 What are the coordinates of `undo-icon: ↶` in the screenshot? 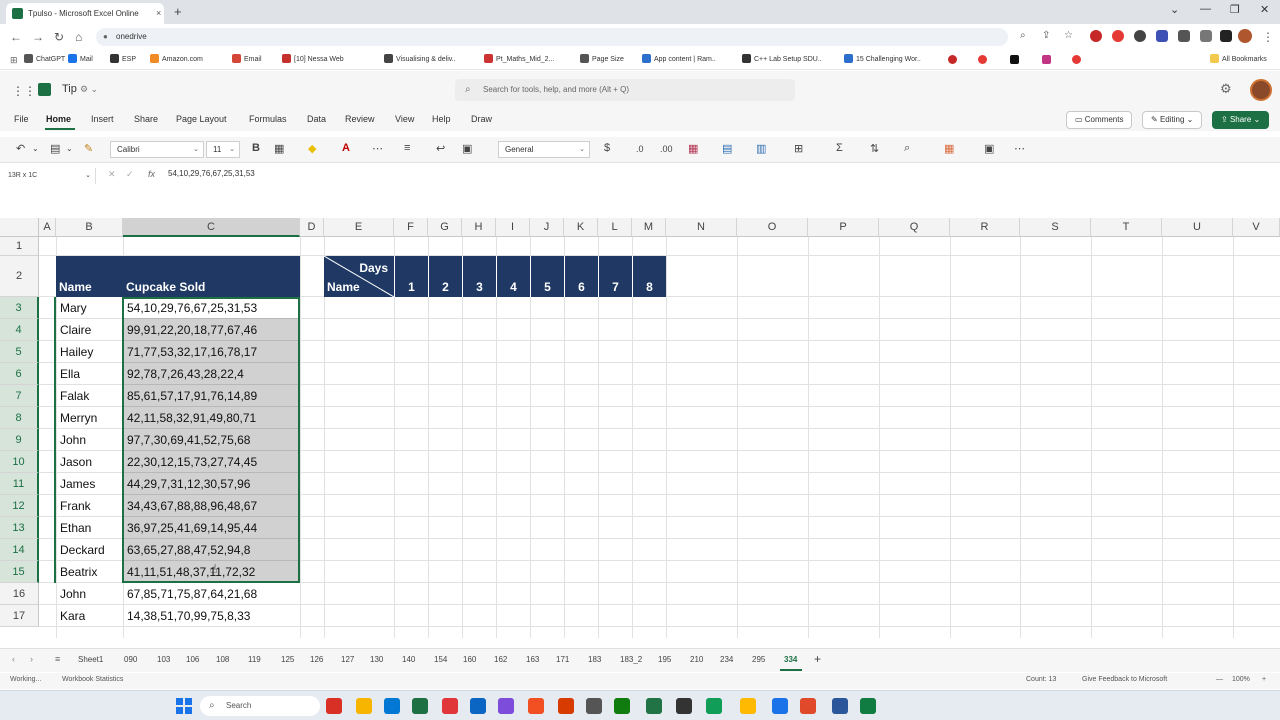 It's located at (20, 148).